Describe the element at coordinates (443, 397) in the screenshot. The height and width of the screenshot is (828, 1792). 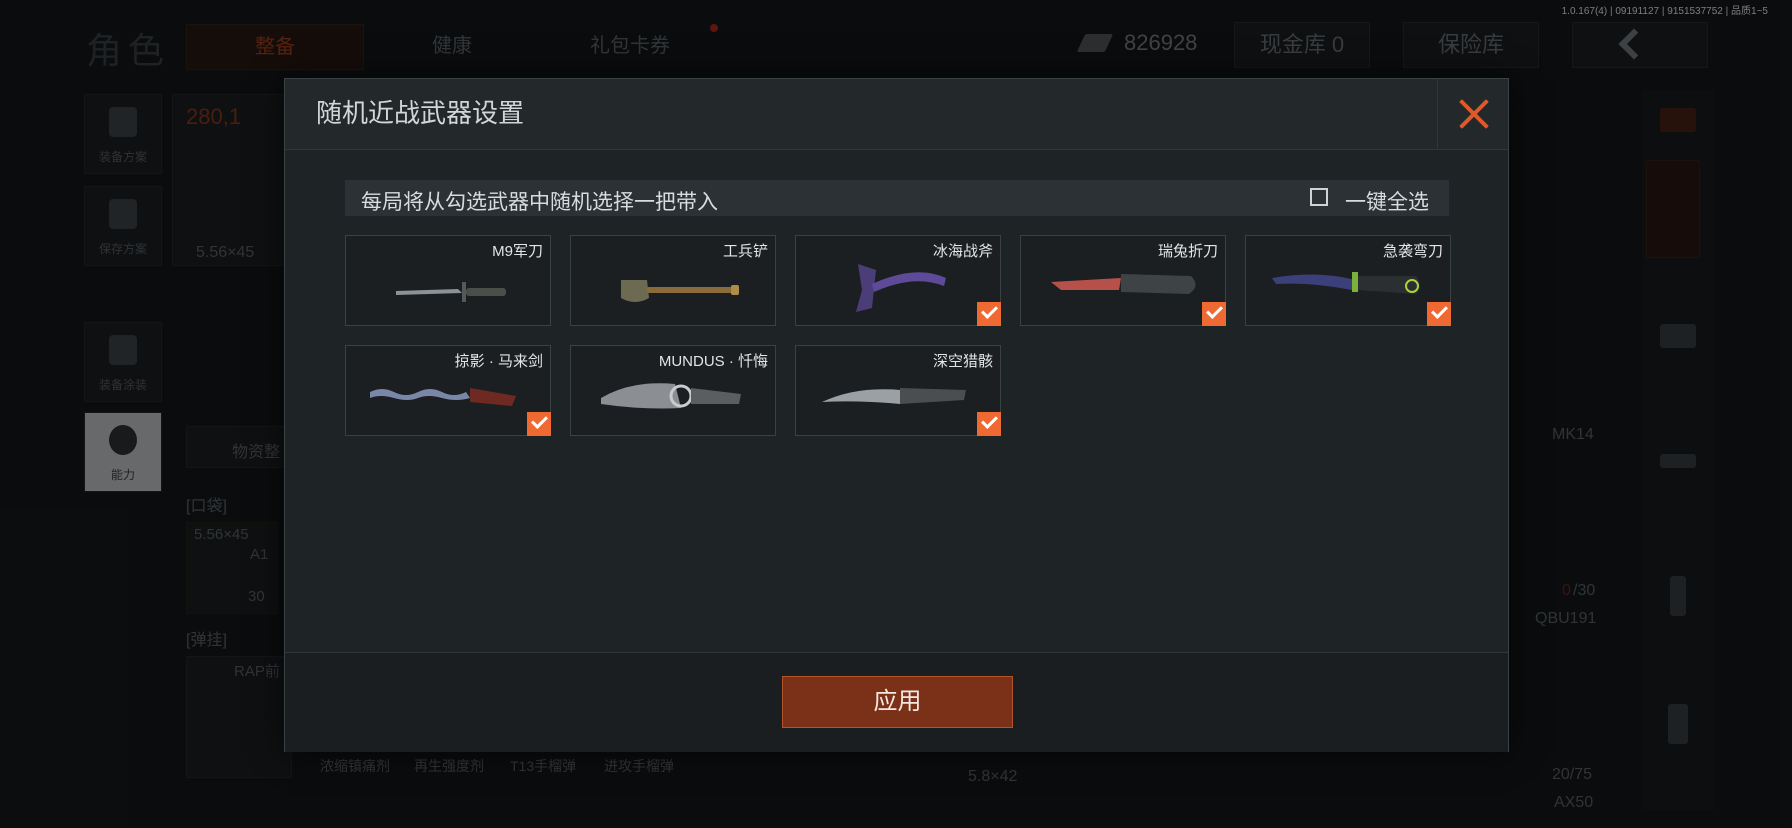
I see `kris-sword-icon` at that location.